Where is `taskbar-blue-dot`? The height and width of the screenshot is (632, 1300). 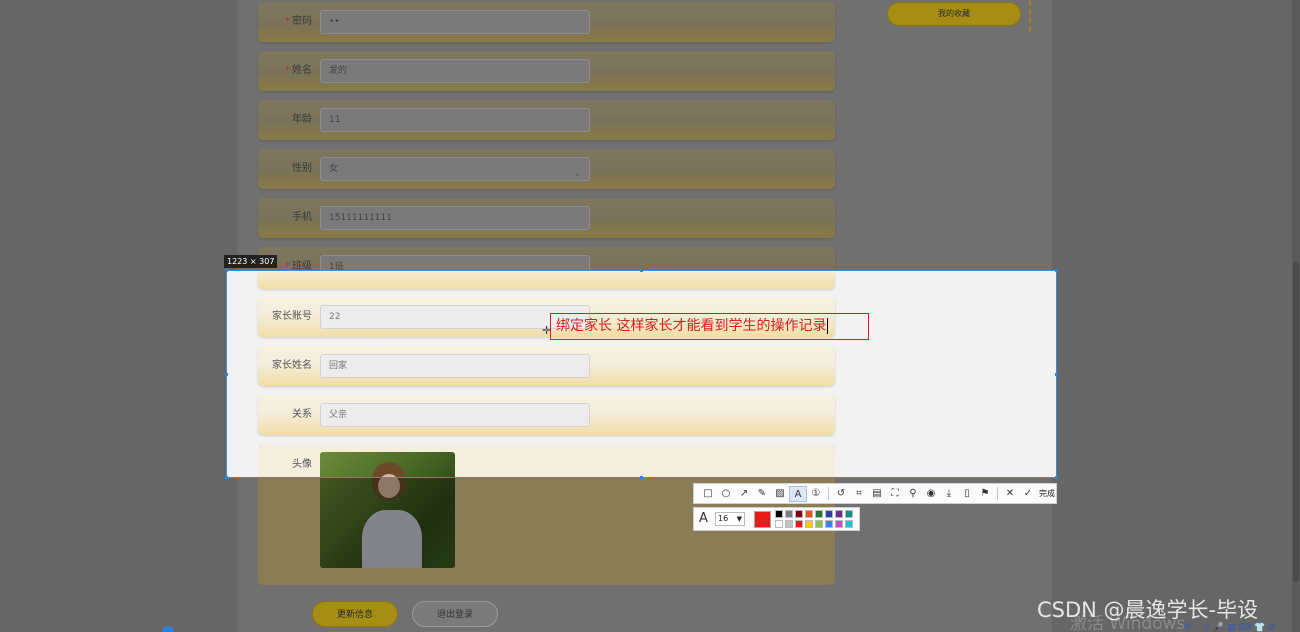 taskbar-blue-dot is located at coordinates (168, 629).